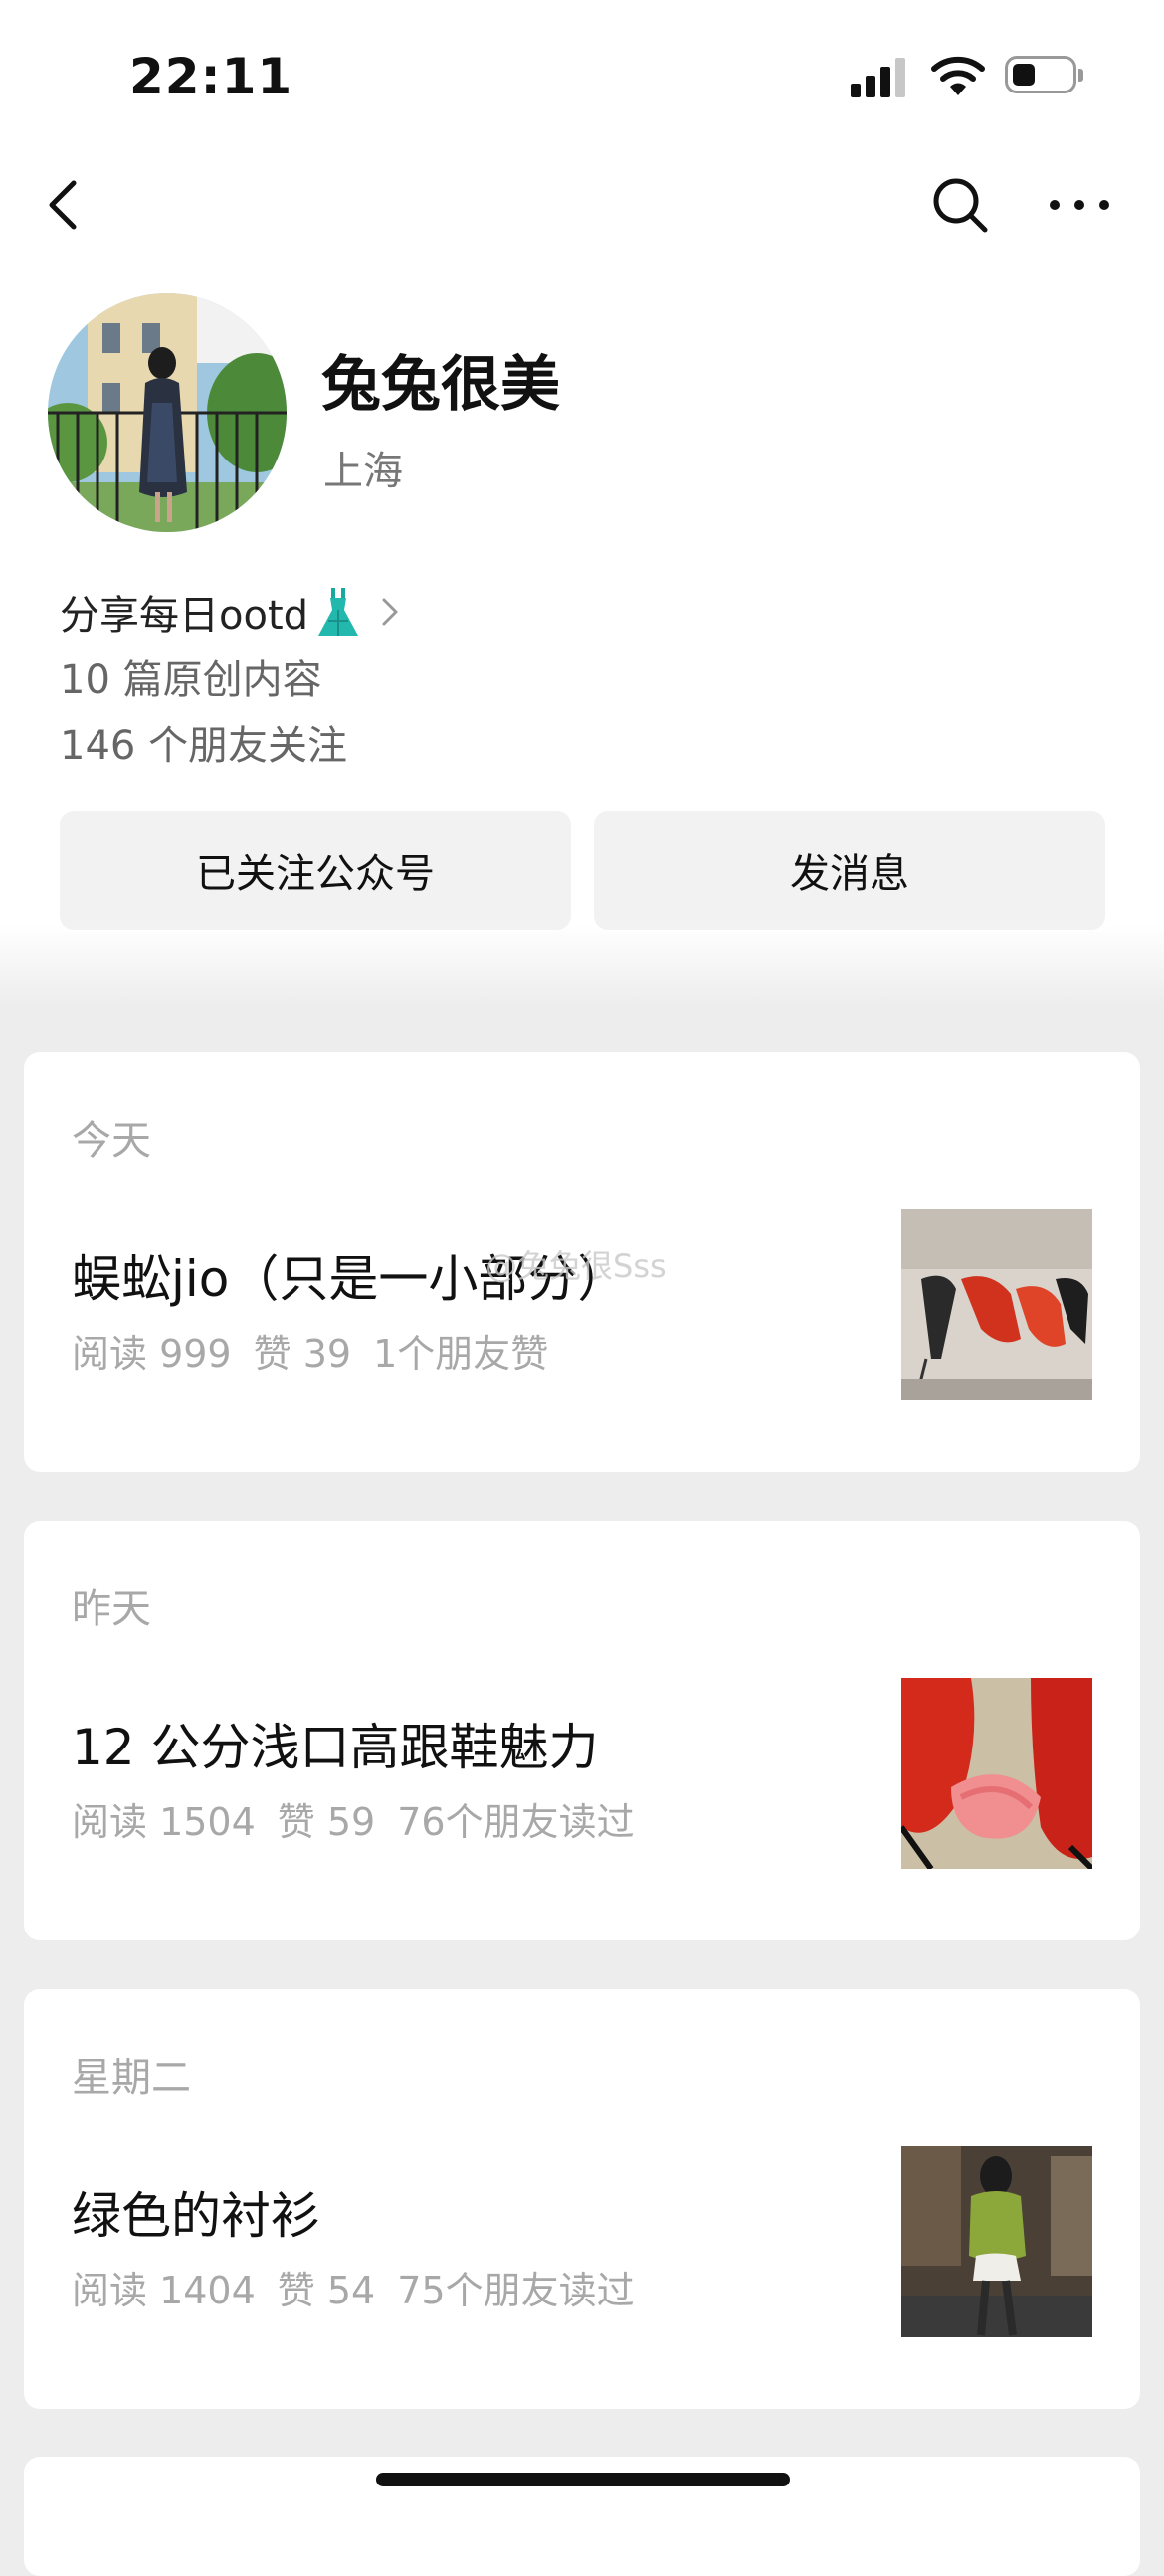 The width and height of the screenshot is (1164, 2576). I want to click on article-meta: 阅读 999 赞 39 1个朋友赞, so click(321, 1350).